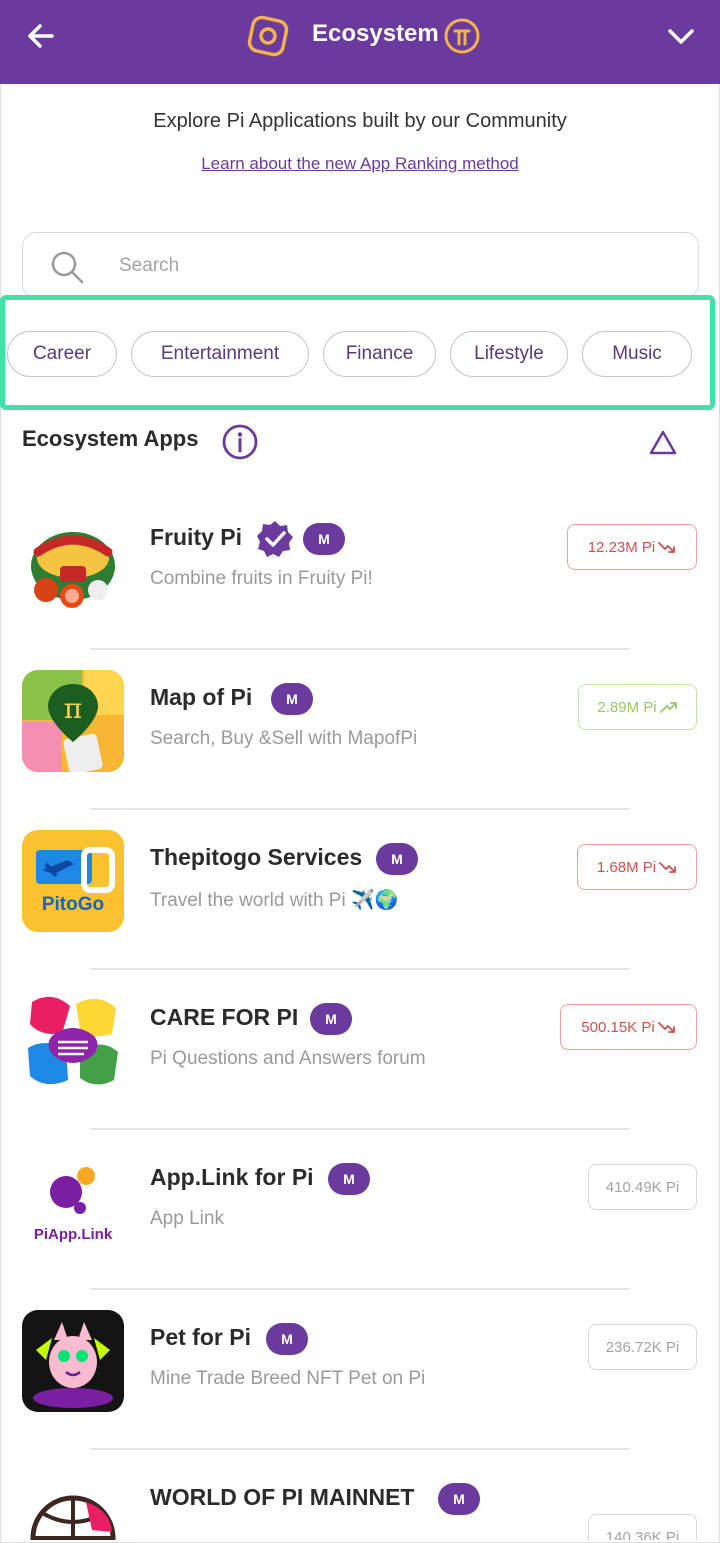 The image size is (720, 1543). Describe the element at coordinates (73, 1361) in the screenshot. I see `pet-for-pi-app-icon` at that location.